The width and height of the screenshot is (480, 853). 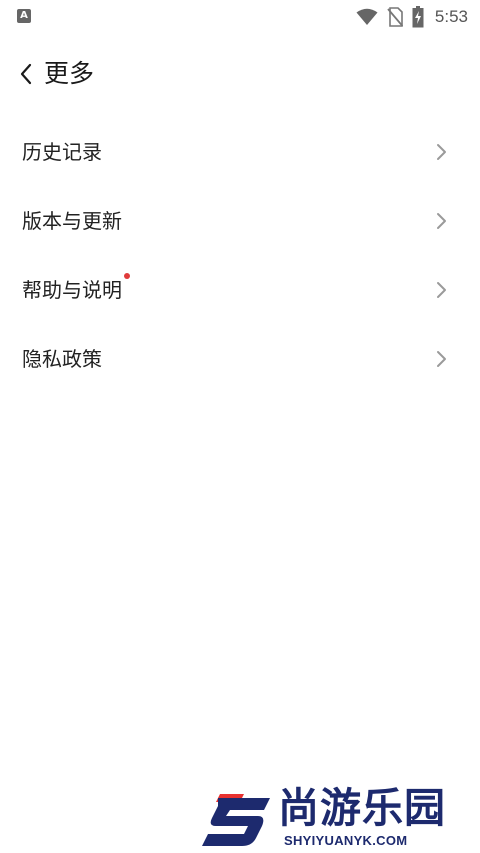 What do you see at coordinates (62, 359) in the screenshot?
I see `menu-item-label: 隐私政策` at bounding box center [62, 359].